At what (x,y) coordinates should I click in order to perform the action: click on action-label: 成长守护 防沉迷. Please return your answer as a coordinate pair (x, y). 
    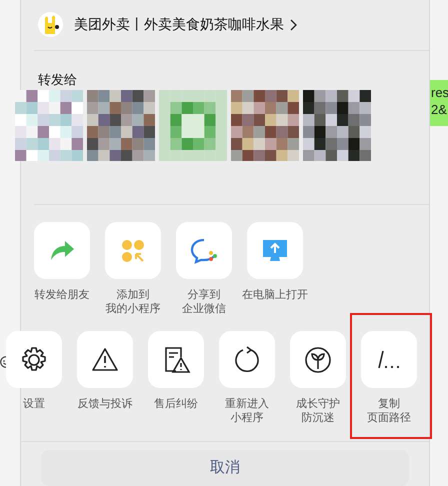
    Looking at the image, I should click on (318, 411).